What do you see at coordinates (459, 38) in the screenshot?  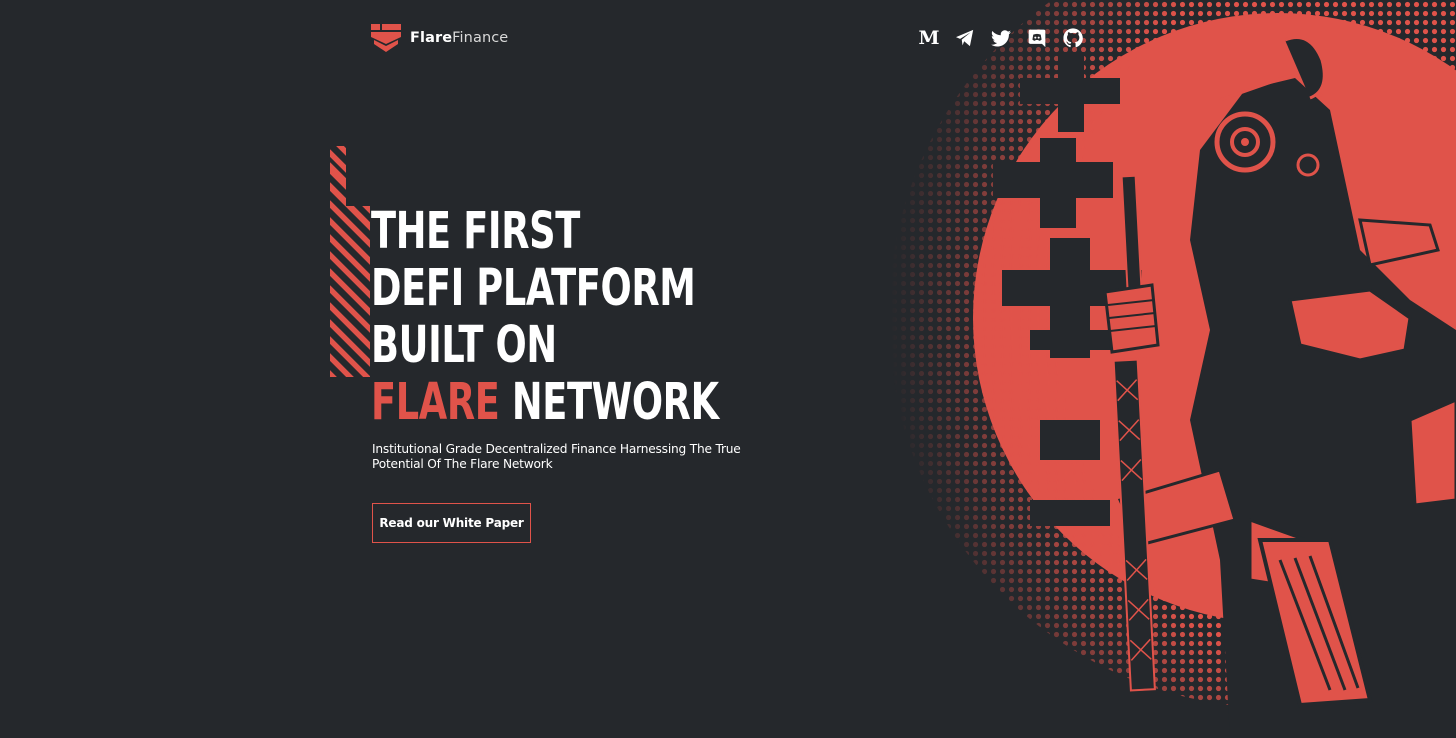 I see `brand-name: FlareFinance` at bounding box center [459, 38].